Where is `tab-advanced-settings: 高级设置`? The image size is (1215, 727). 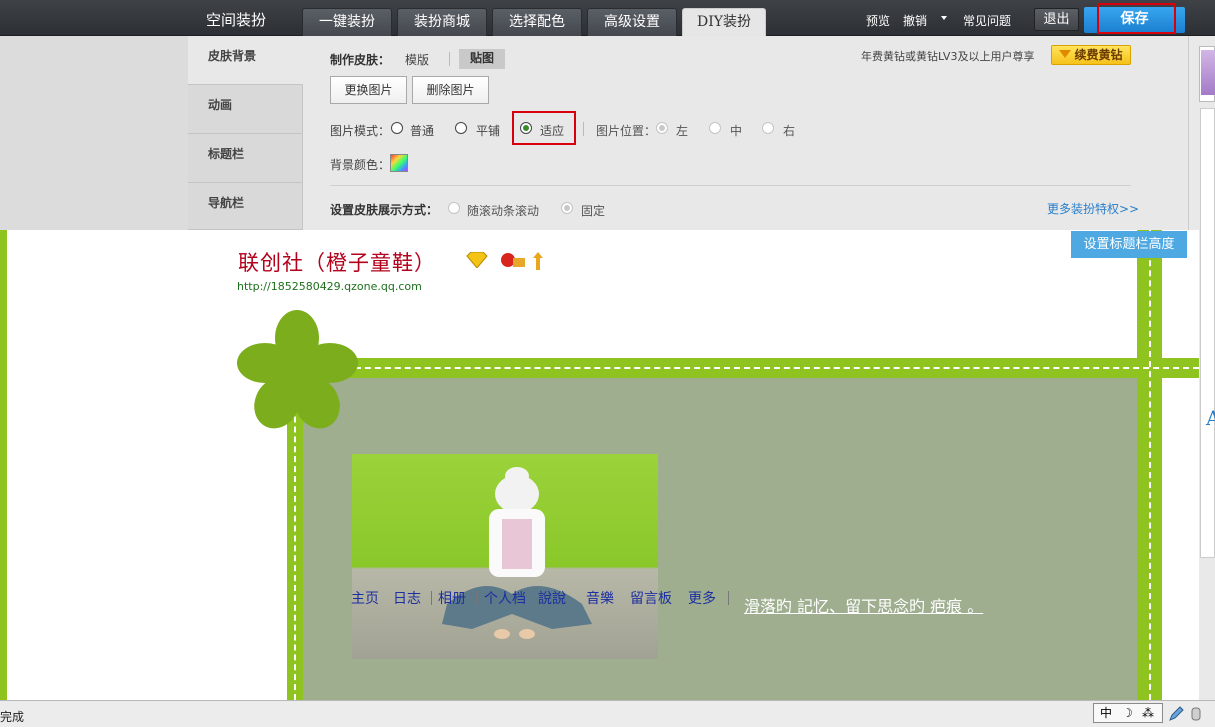
tab-advanced-settings: 高级设置 is located at coordinates (632, 22).